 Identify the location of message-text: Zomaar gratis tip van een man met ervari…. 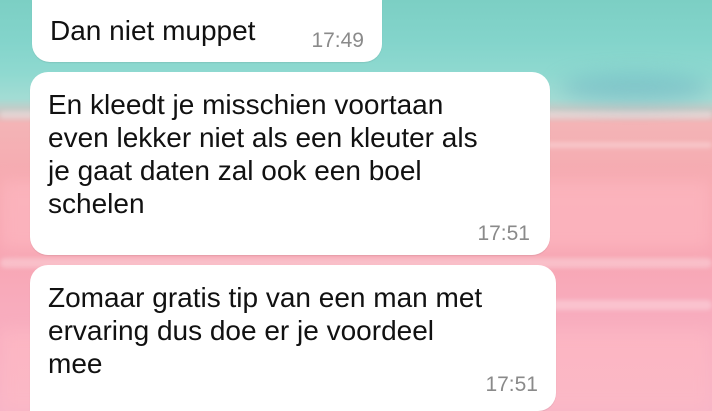
(265, 330).